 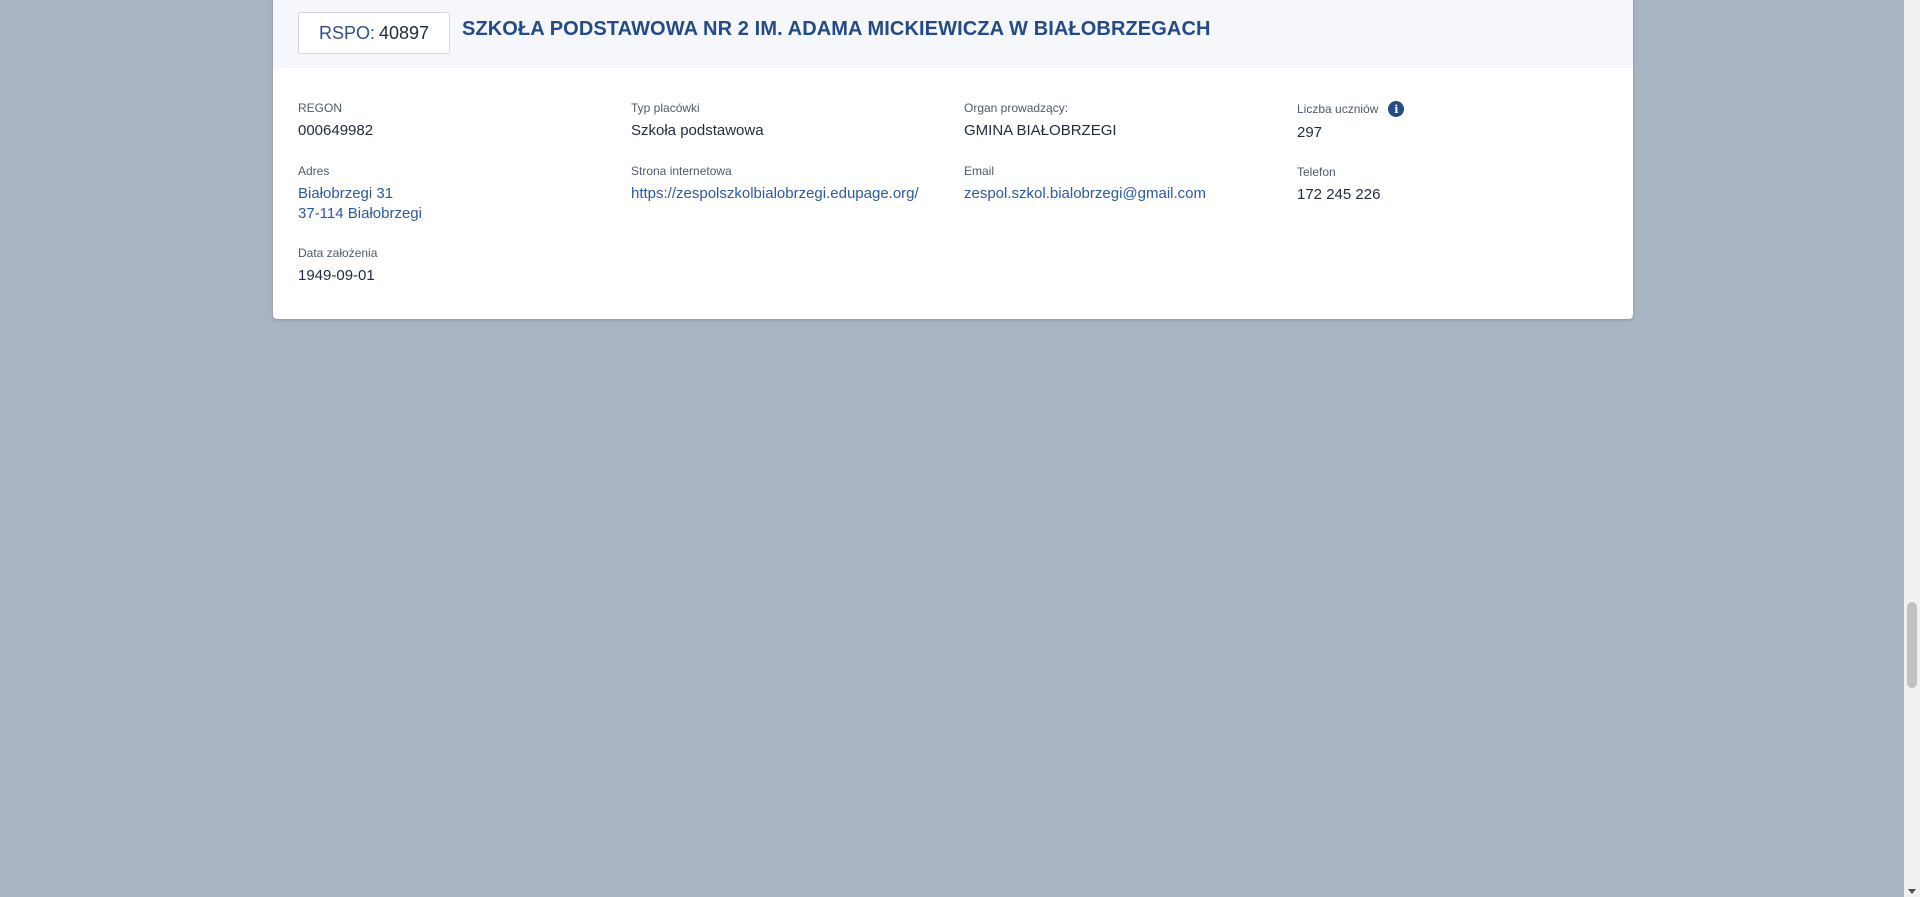 What do you see at coordinates (979, 171) in the screenshot?
I see `email-label: Email` at bounding box center [979, 171].